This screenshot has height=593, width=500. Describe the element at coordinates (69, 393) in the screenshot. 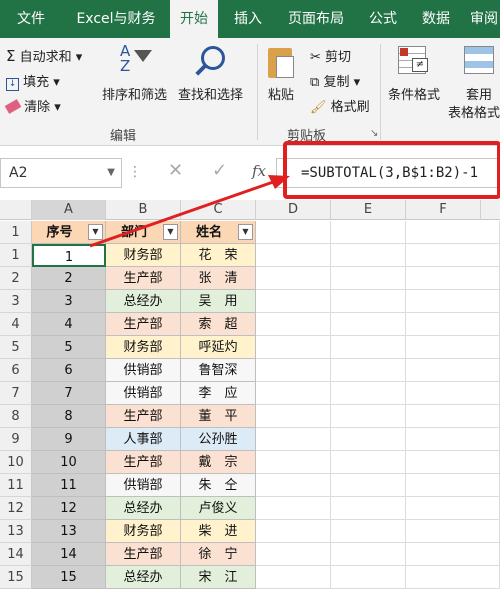

I see `cell-no: 7` at that location.